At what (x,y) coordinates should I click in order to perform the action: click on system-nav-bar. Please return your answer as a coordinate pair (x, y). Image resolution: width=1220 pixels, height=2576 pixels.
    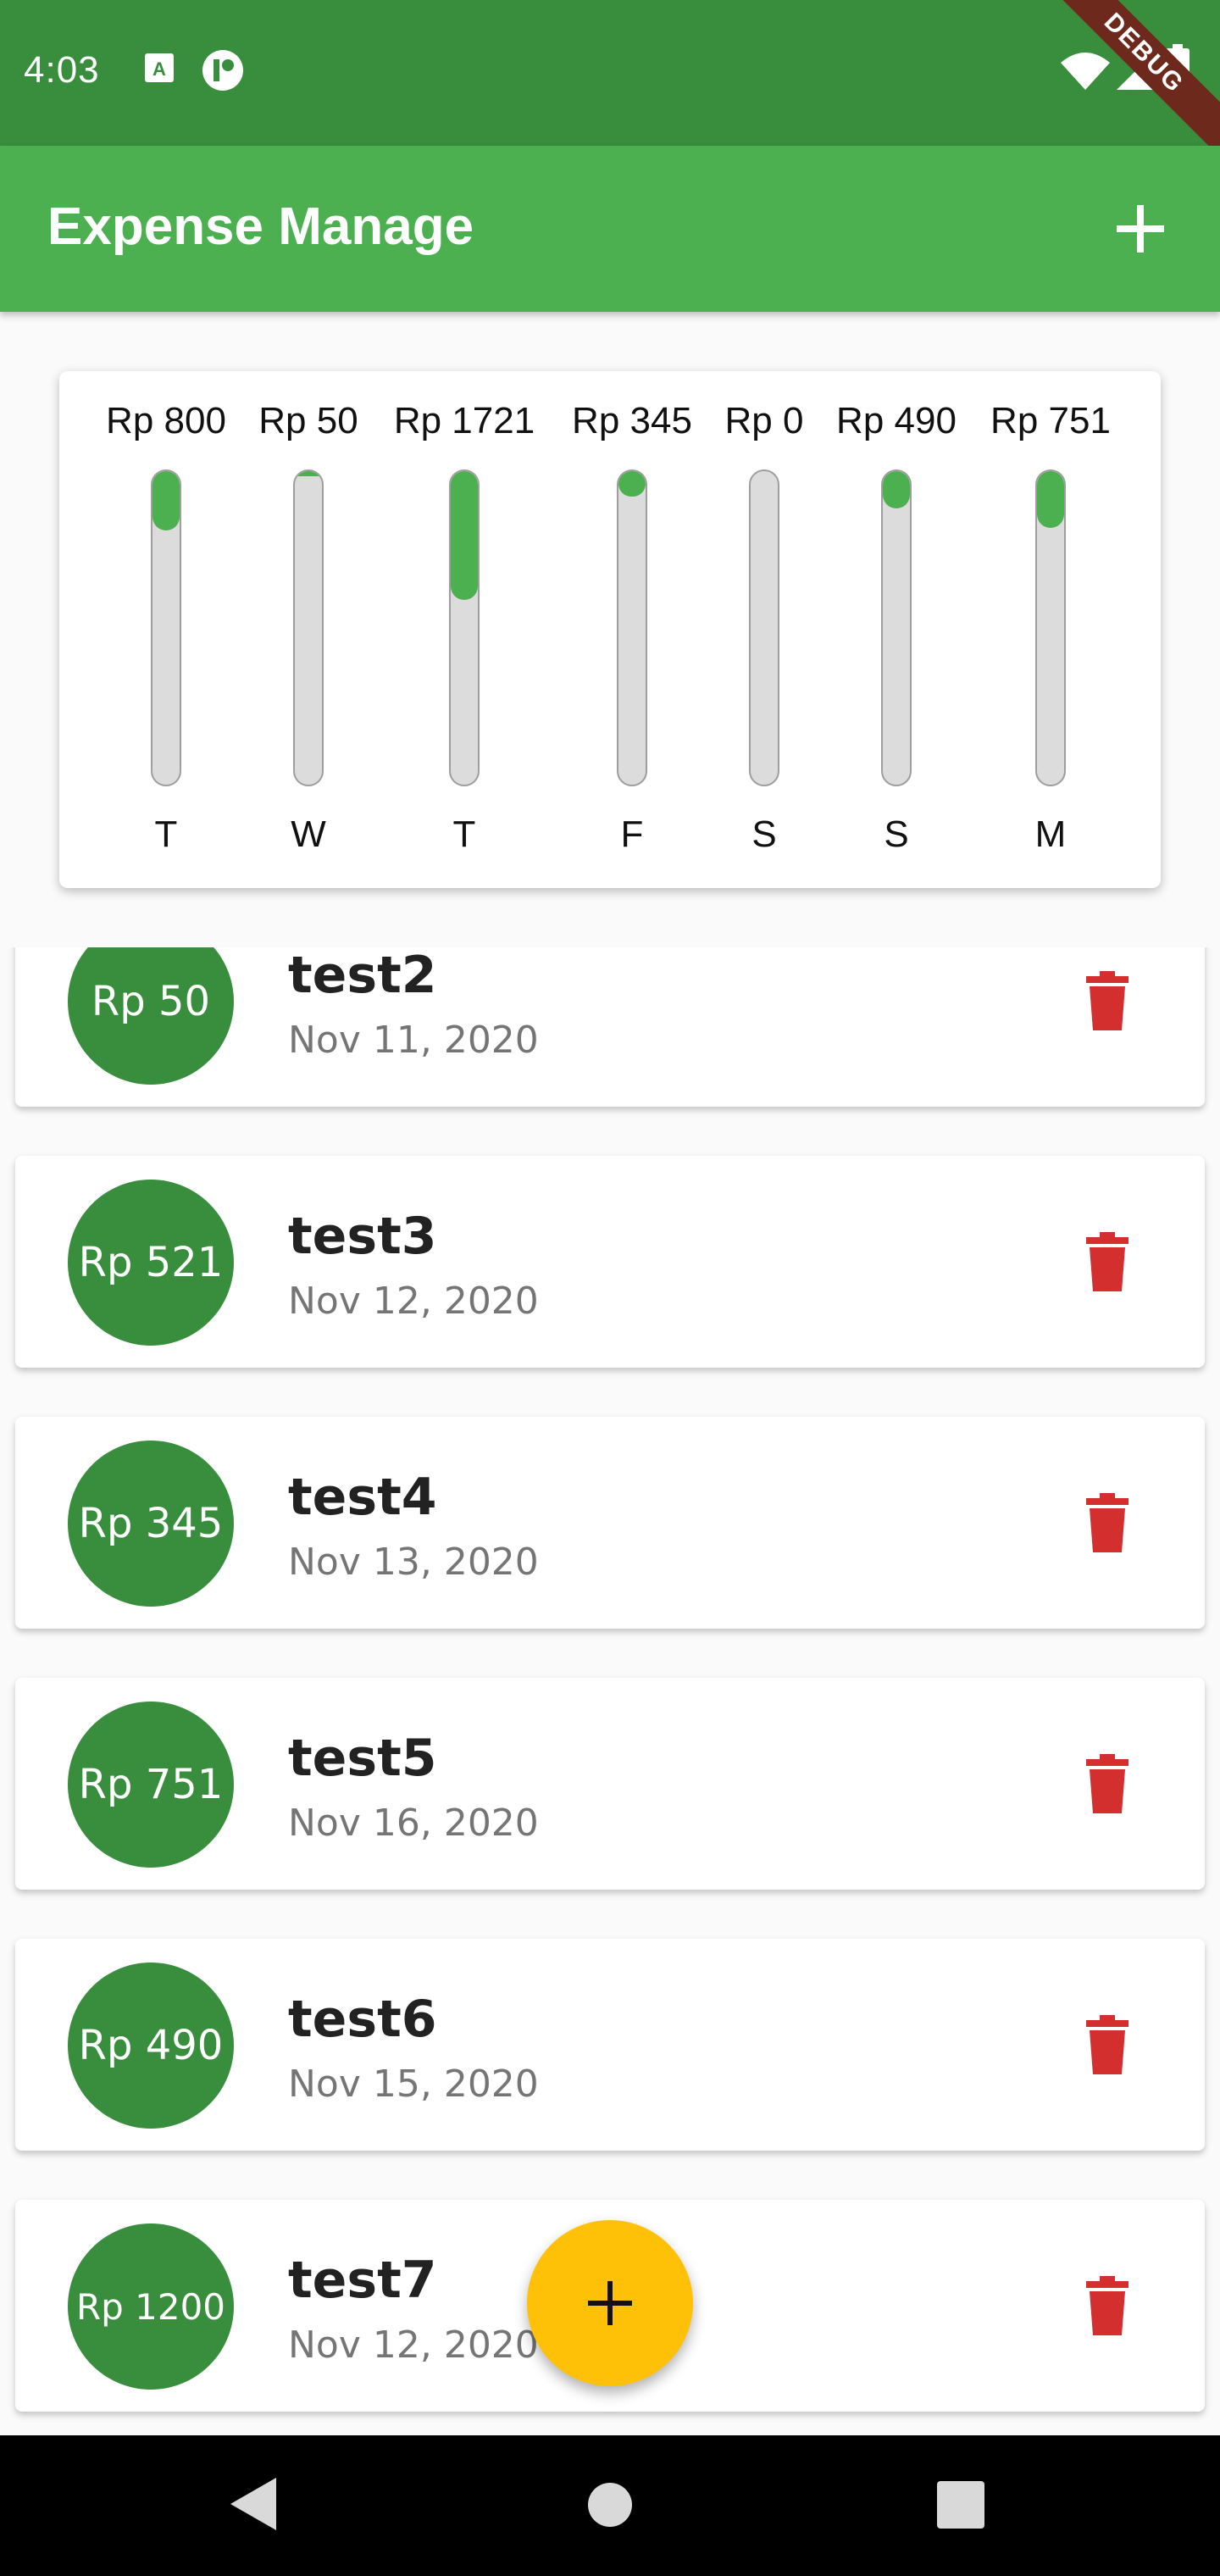
    Looking at the image, I should click on (610, 2505).